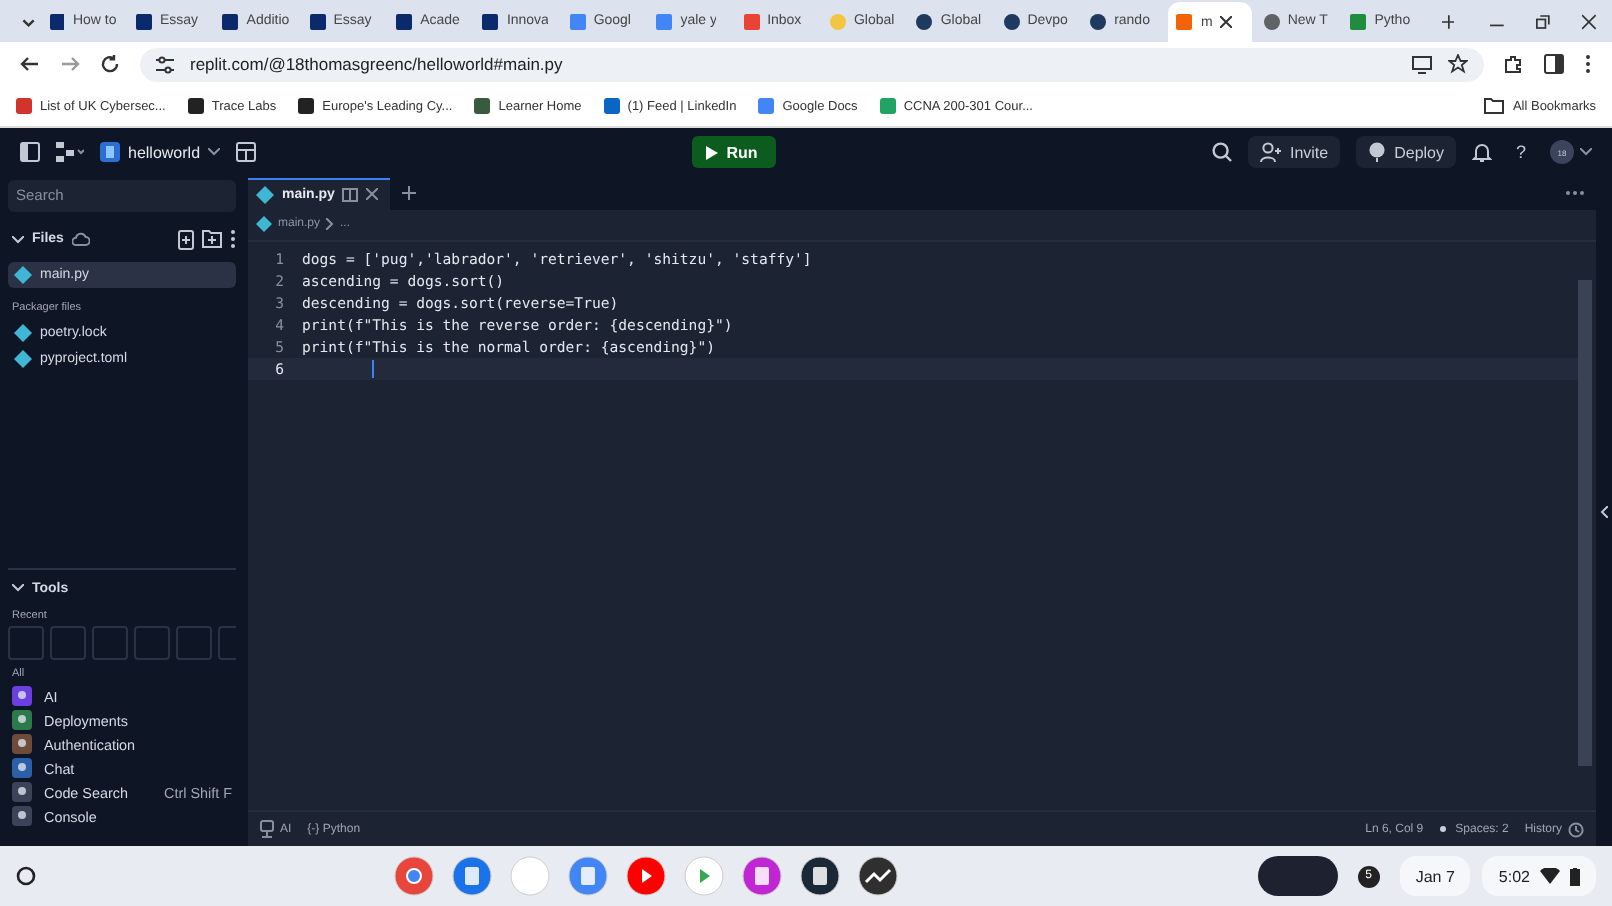 Image resolution: width=1612 pixels, height=906 pixels. What do you see at coordinates (820, 876) in the screenshot?
I see `app-icon` at bounding box center [820, 876].